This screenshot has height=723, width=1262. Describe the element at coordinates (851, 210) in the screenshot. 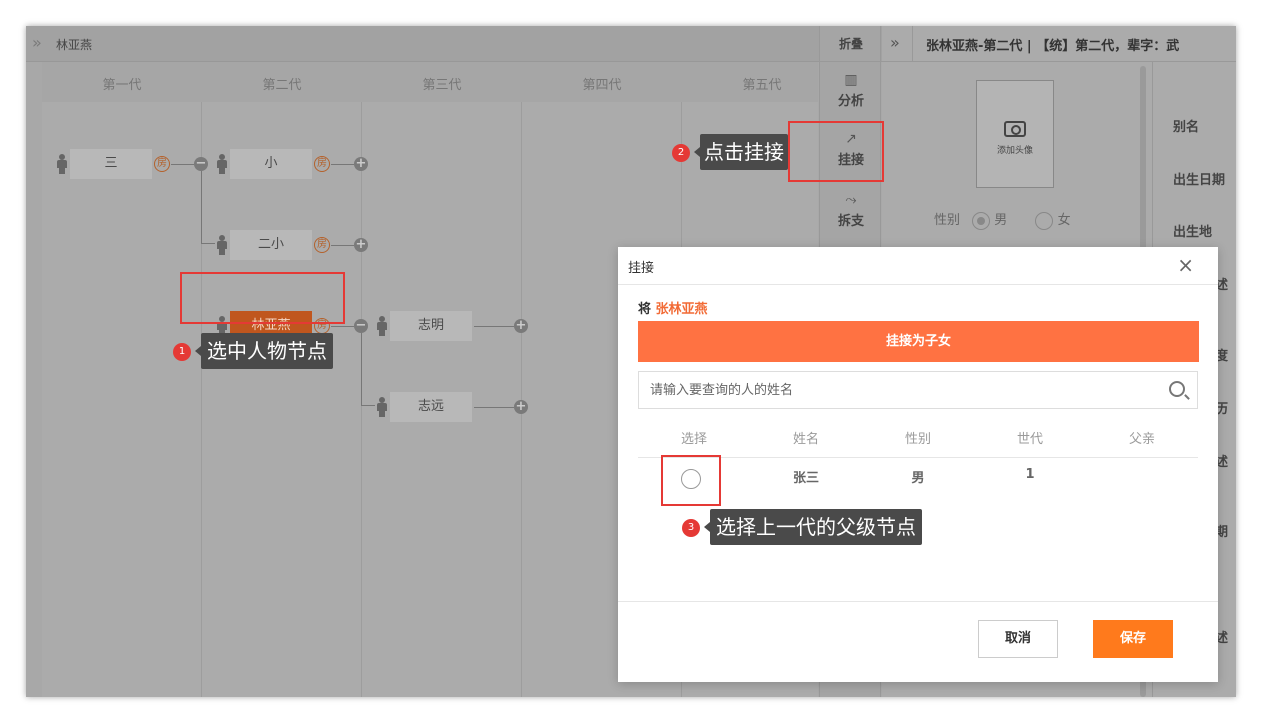

I see `detach-button: ⤳ 拆支` at that location.